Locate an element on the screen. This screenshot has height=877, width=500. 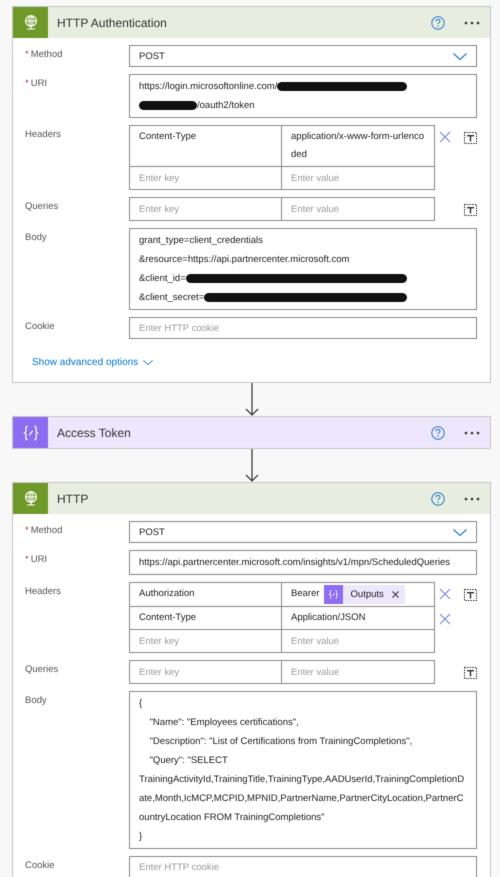
body-field: { "Name": "Employees certifications", "Description": "List of Certifications from TrainingCompletions", "Query": "SELECT TrainingActivityId,TrainingTitle,TrainingType,AADUserId,TrainingCompletionDate,Month,IcMCP,MCPID,MPNID,PartnerName,PartnerCityLocation,PartnerCountryLocation FROM TrainingCompletions" } is located at coordinates (303, 770).